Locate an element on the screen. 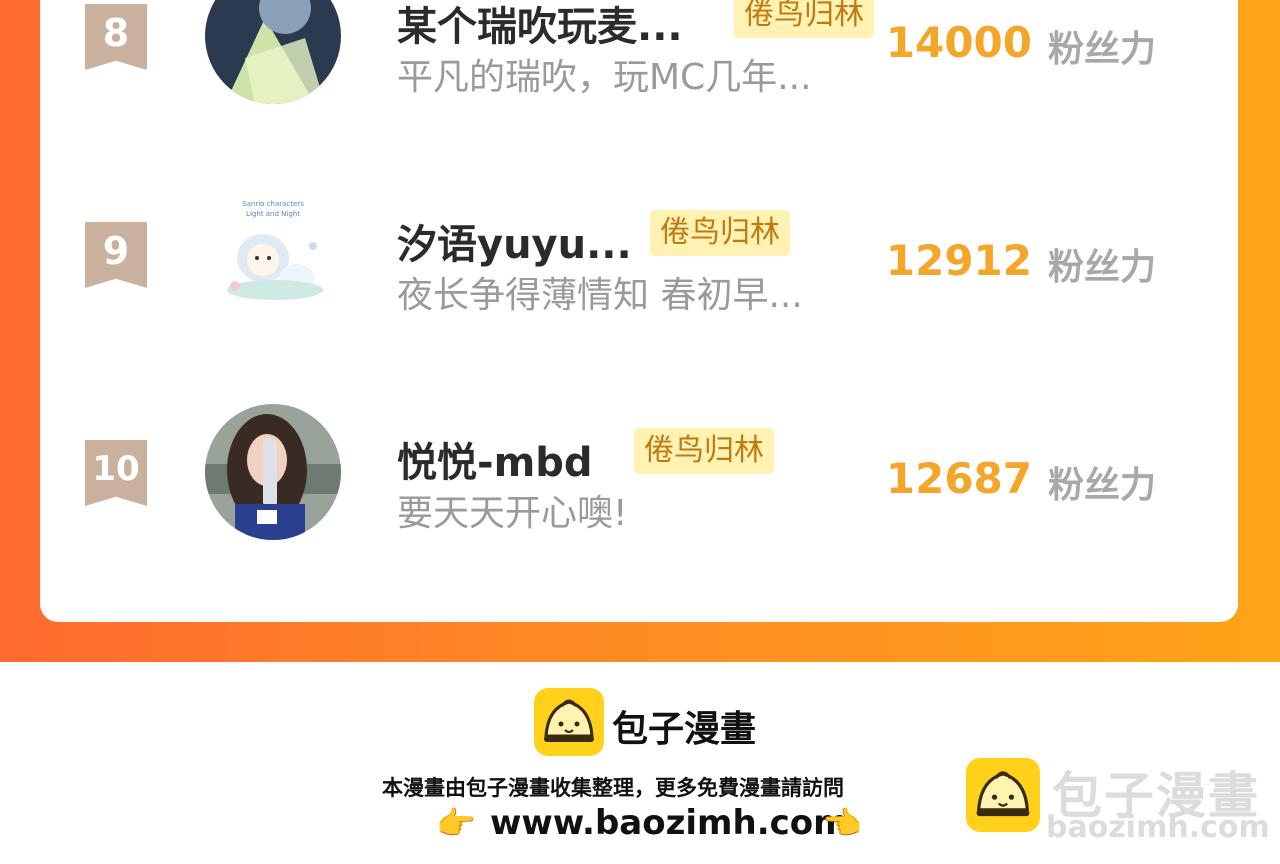 This screenshot has height=864, width=1280. footer-description: 本漫畫由包子漫畫收集整理，更多免費漫畫請訪問 is located at coordinates (613, 788).